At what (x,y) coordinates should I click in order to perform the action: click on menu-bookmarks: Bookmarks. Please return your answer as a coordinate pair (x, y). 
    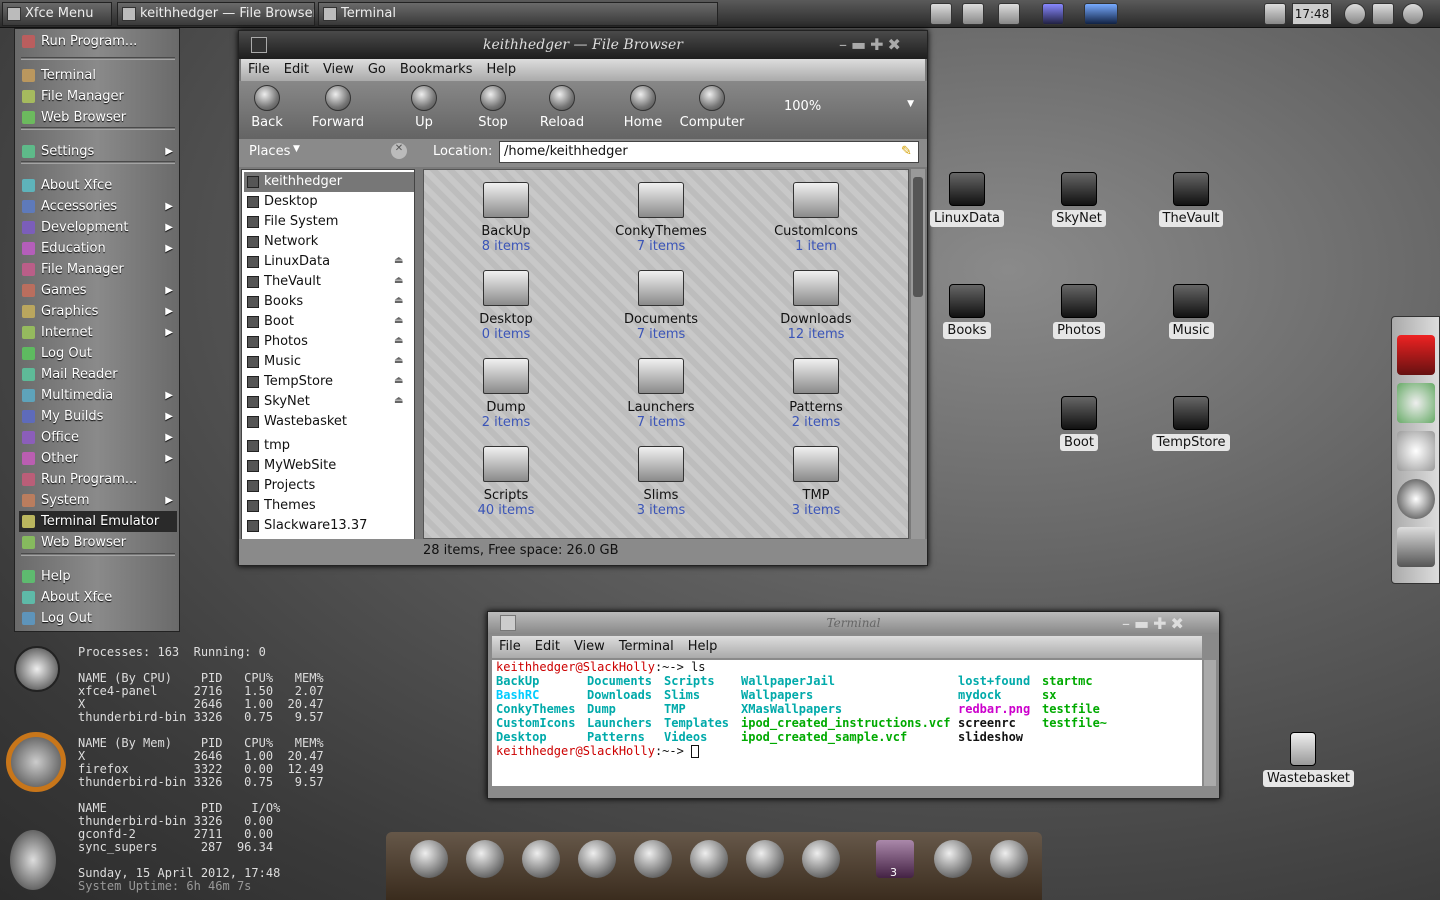
    Looking at the image, I should click on (436, 70).